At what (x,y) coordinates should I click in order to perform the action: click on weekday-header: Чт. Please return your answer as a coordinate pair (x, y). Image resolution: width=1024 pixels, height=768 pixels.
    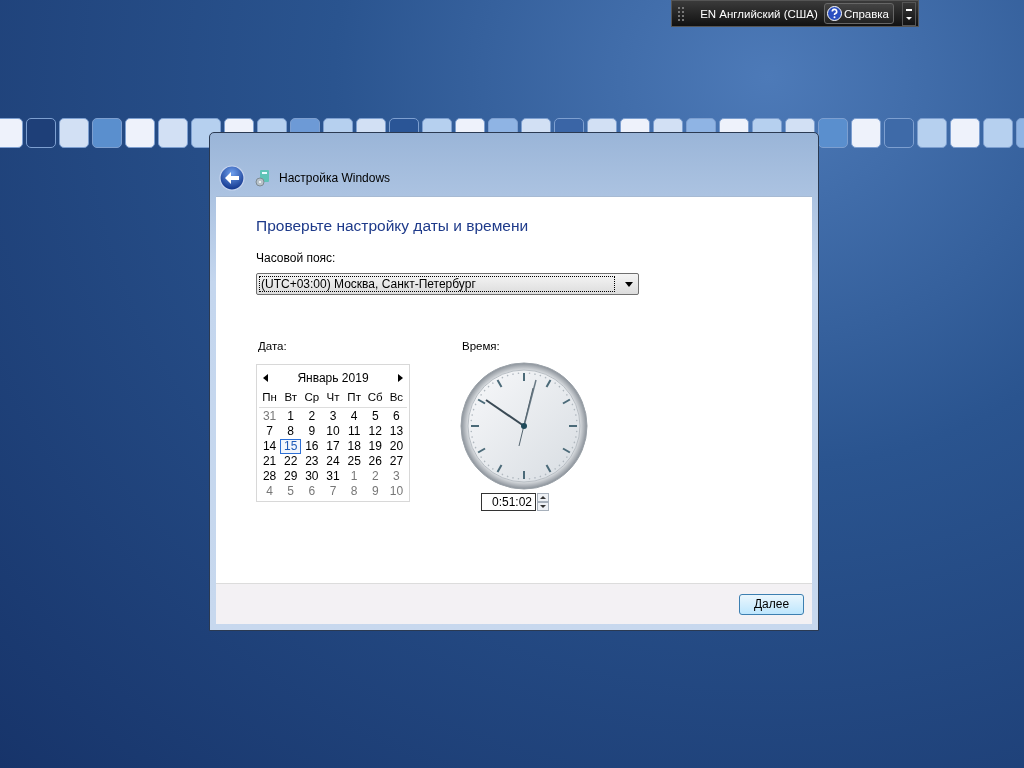
    Looking at the image, I should click on (333, 398).